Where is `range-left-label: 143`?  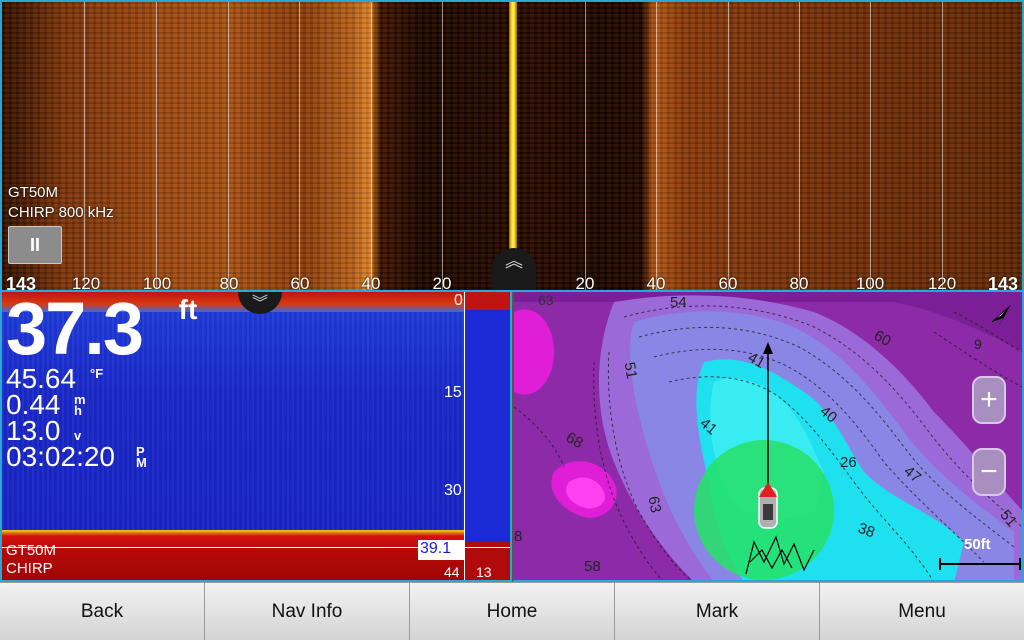
range-left-label: 143 is located at coordinates (21, 283).